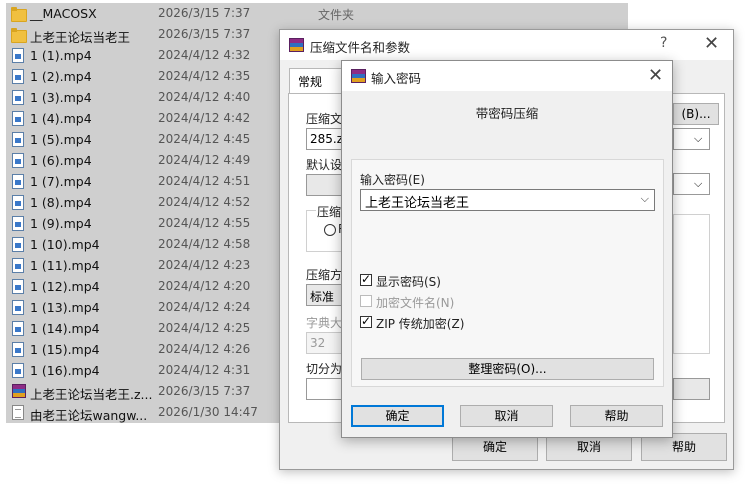  I want to click on file-name: 上老王论坛当老王, so click(80, 37).